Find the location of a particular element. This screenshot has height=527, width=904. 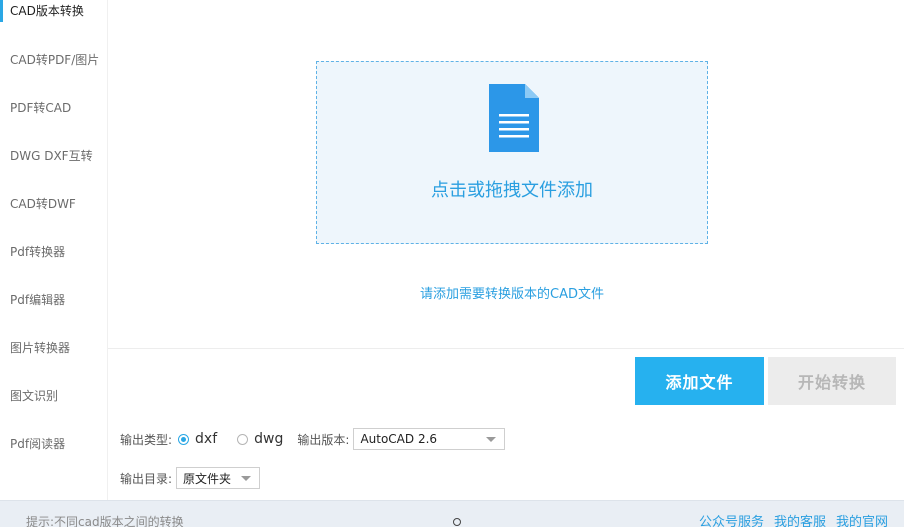

radio-dxf-label: dxf is located at coordinates (206, 439).